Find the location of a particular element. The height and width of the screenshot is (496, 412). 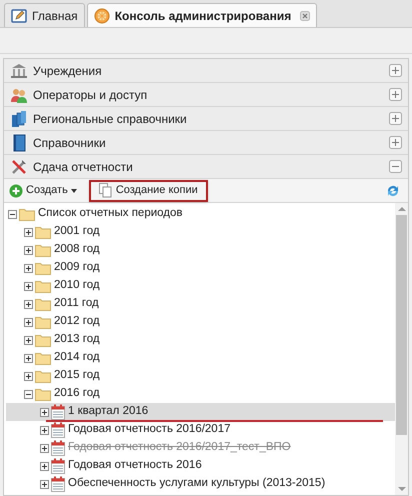

scrollbar is located at coordinates (401, 349).